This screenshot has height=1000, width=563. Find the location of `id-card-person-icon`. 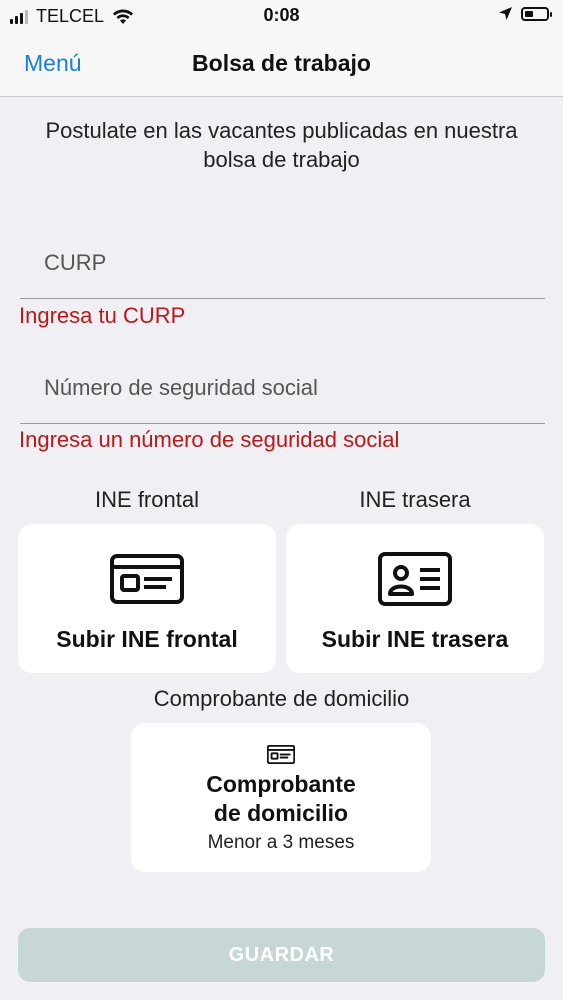

id-card-person-icon is located at coordinates (415, 579).